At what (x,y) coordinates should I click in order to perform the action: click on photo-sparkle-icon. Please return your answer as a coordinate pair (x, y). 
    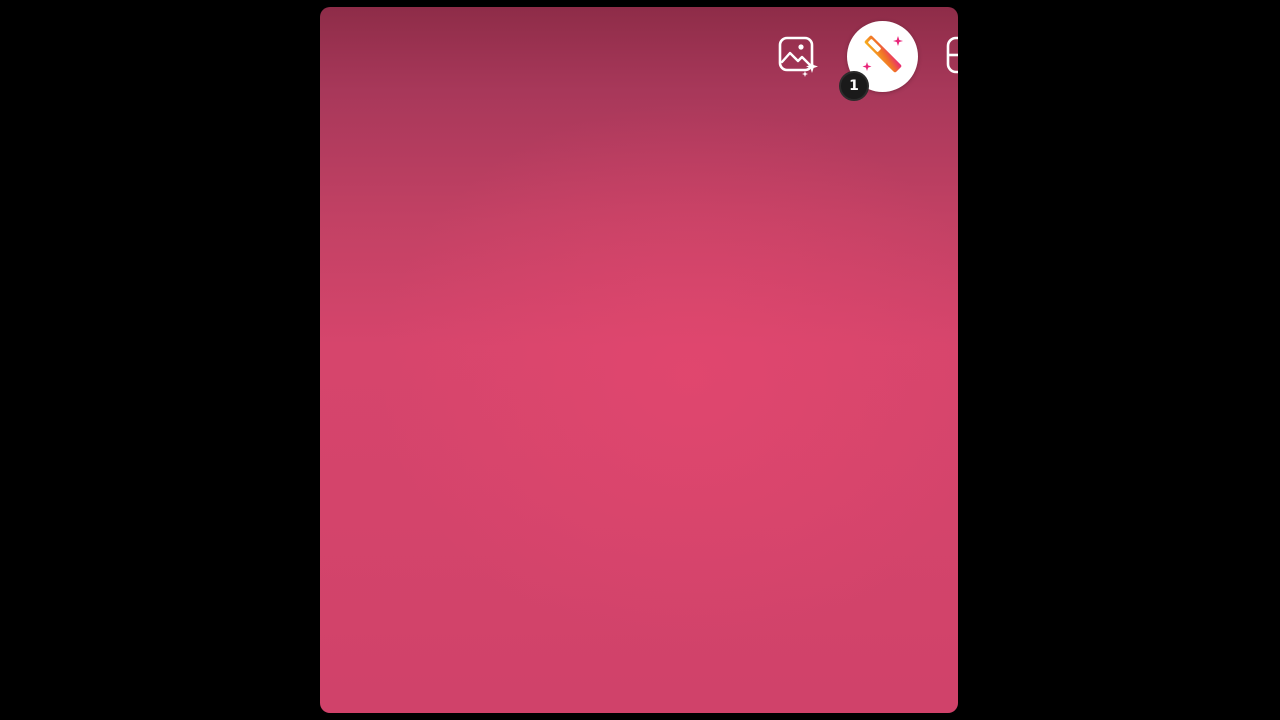
    Looking at the image, I should click on (798, 58).